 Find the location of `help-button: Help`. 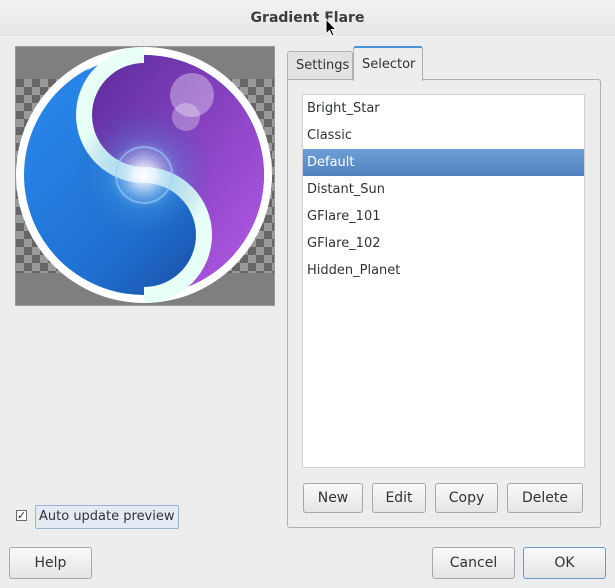

help-button: Help is located at coordinates (50, 563).